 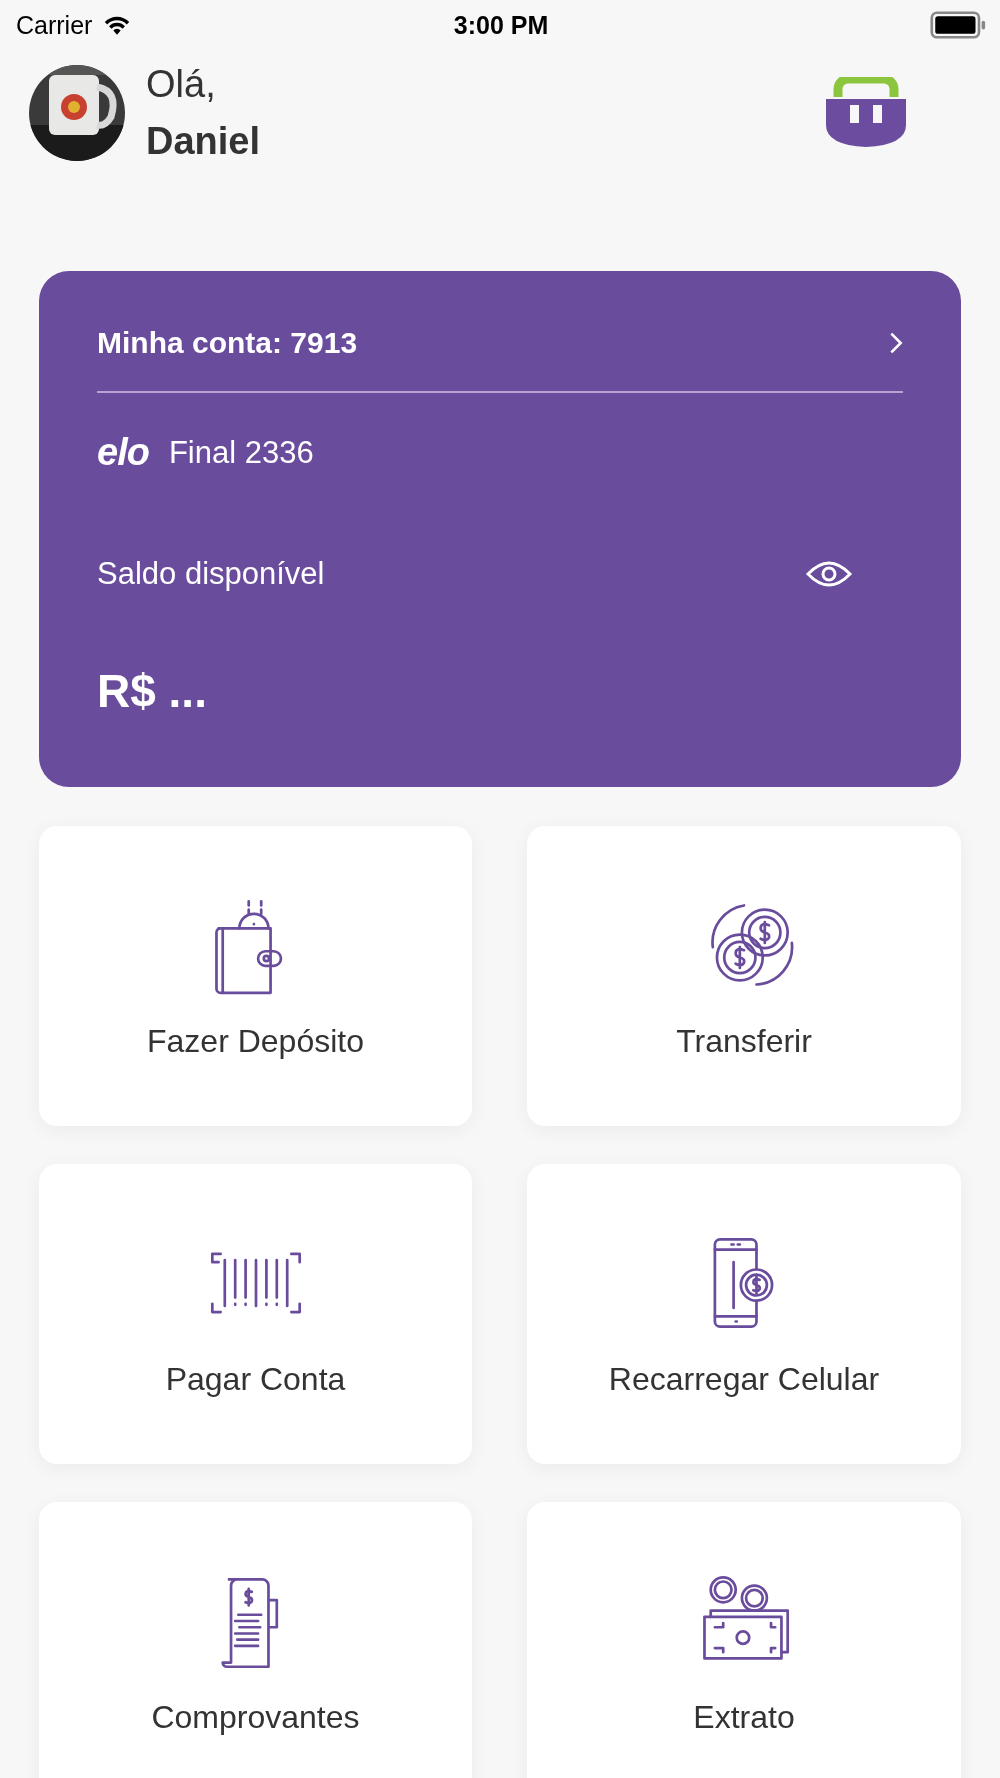 I want to click on card-number: Final 2336, so click(x=241, y=452).